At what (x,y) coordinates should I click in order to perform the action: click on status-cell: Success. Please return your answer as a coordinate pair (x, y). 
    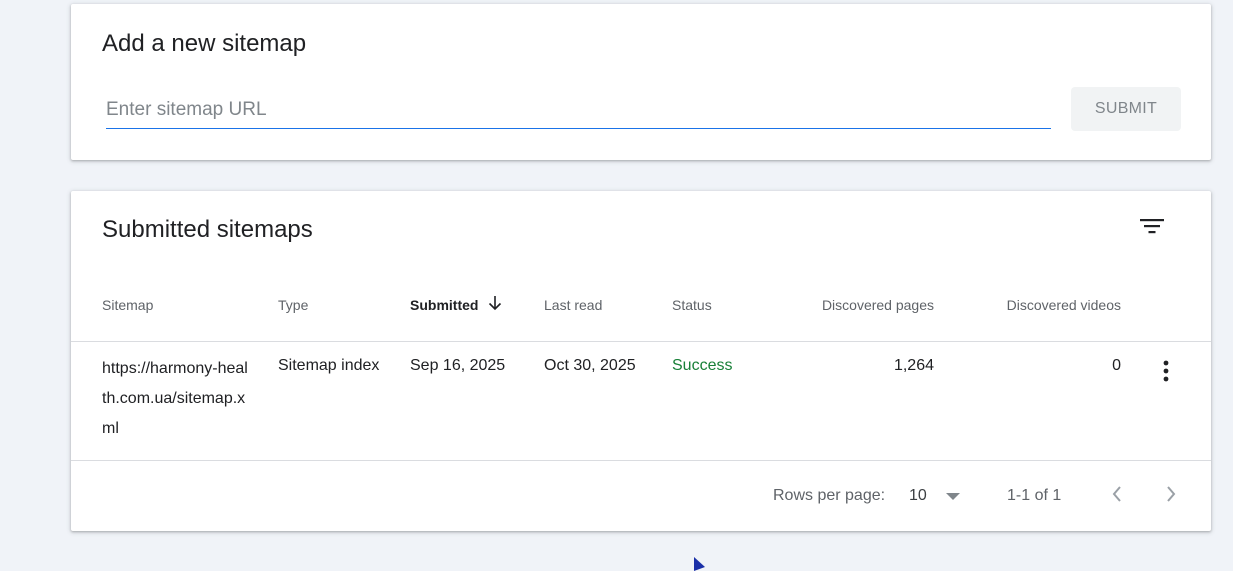
    Looking at the image, I should click on (702, 365).